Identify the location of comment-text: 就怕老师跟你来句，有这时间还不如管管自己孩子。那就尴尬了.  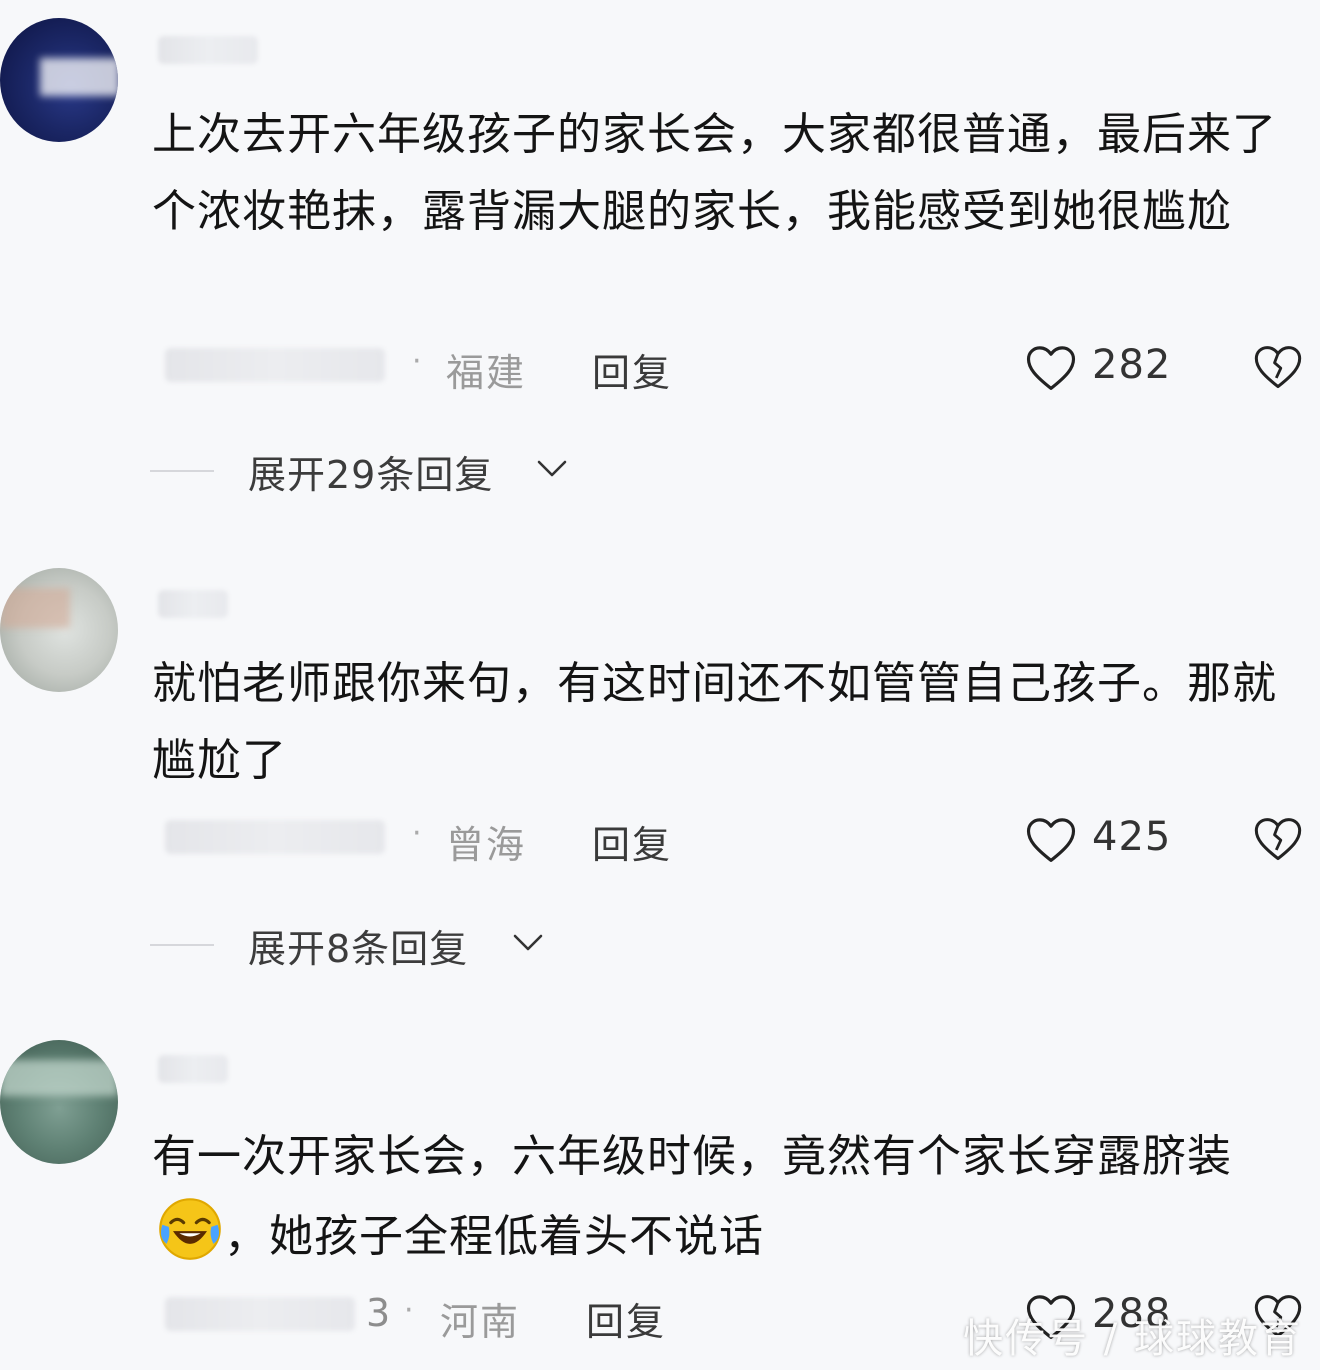
(714, 722).